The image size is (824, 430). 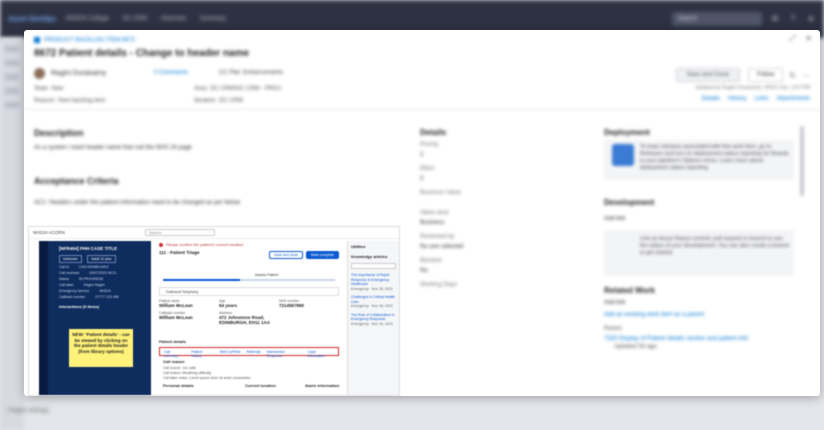 What do you see at coordinates (372, 306) in the screenshot?
I see `article-meta: Emergency · Nov 18, 2023` at bounding box center [372, 306].